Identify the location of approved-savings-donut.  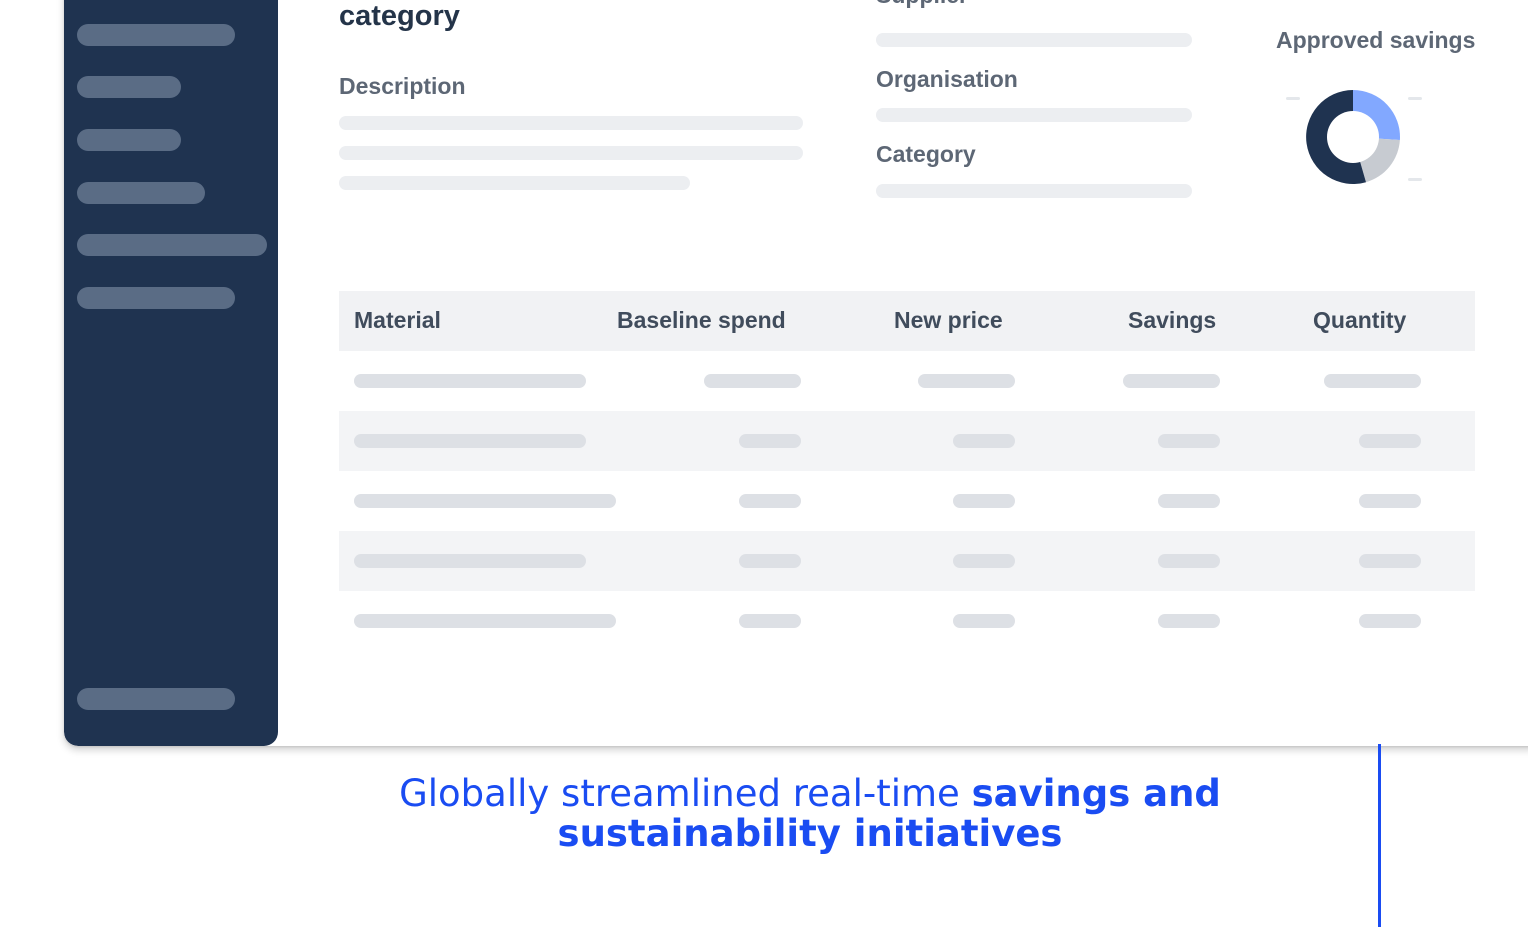
(1353, 137).